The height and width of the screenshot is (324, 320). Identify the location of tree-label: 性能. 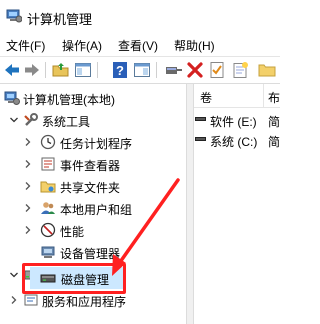
(72, 232).